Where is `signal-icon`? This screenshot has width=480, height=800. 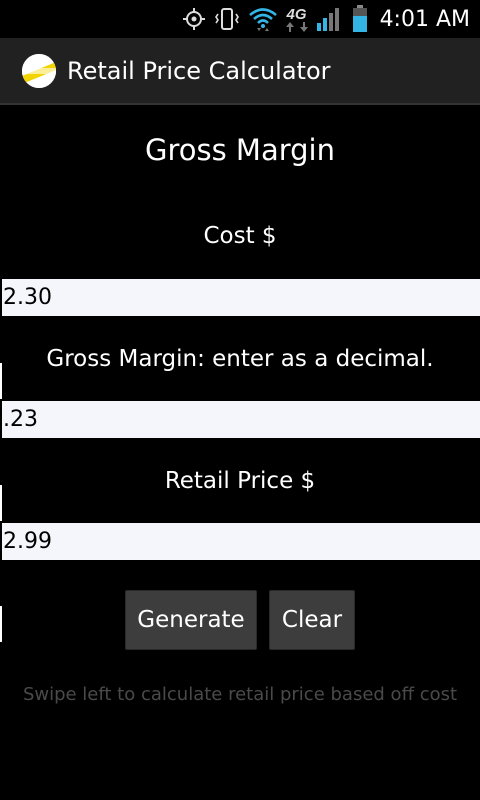 signal-icon is located at coordinates (330, 19).